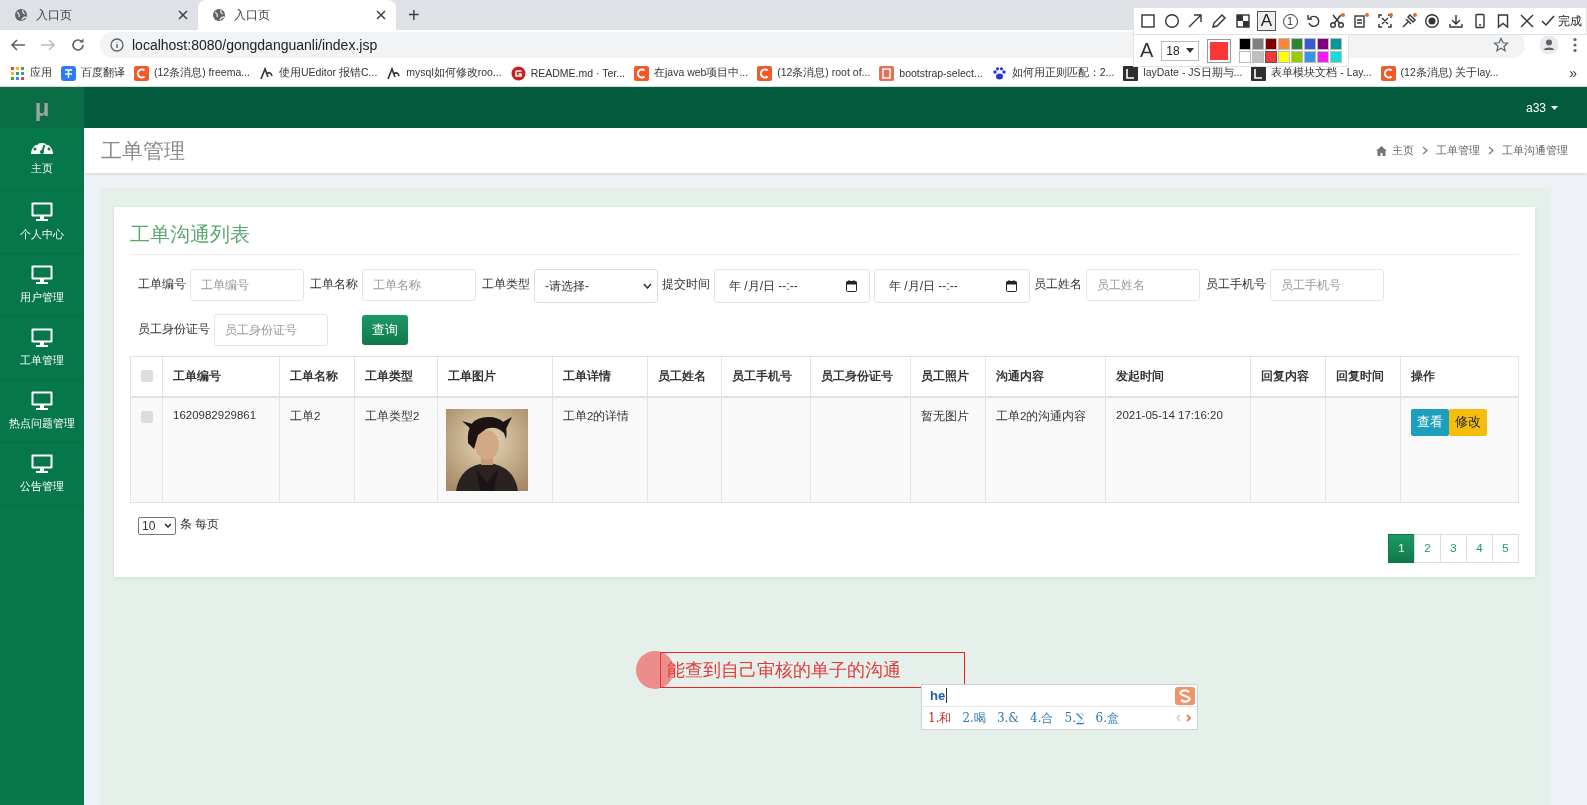 The width and height of the screenshot is (1587, 805). What do you see at coordinates (317, 449) in the screenshot?
I see `table-cell: 工单2` at bounding box center [317, 449].